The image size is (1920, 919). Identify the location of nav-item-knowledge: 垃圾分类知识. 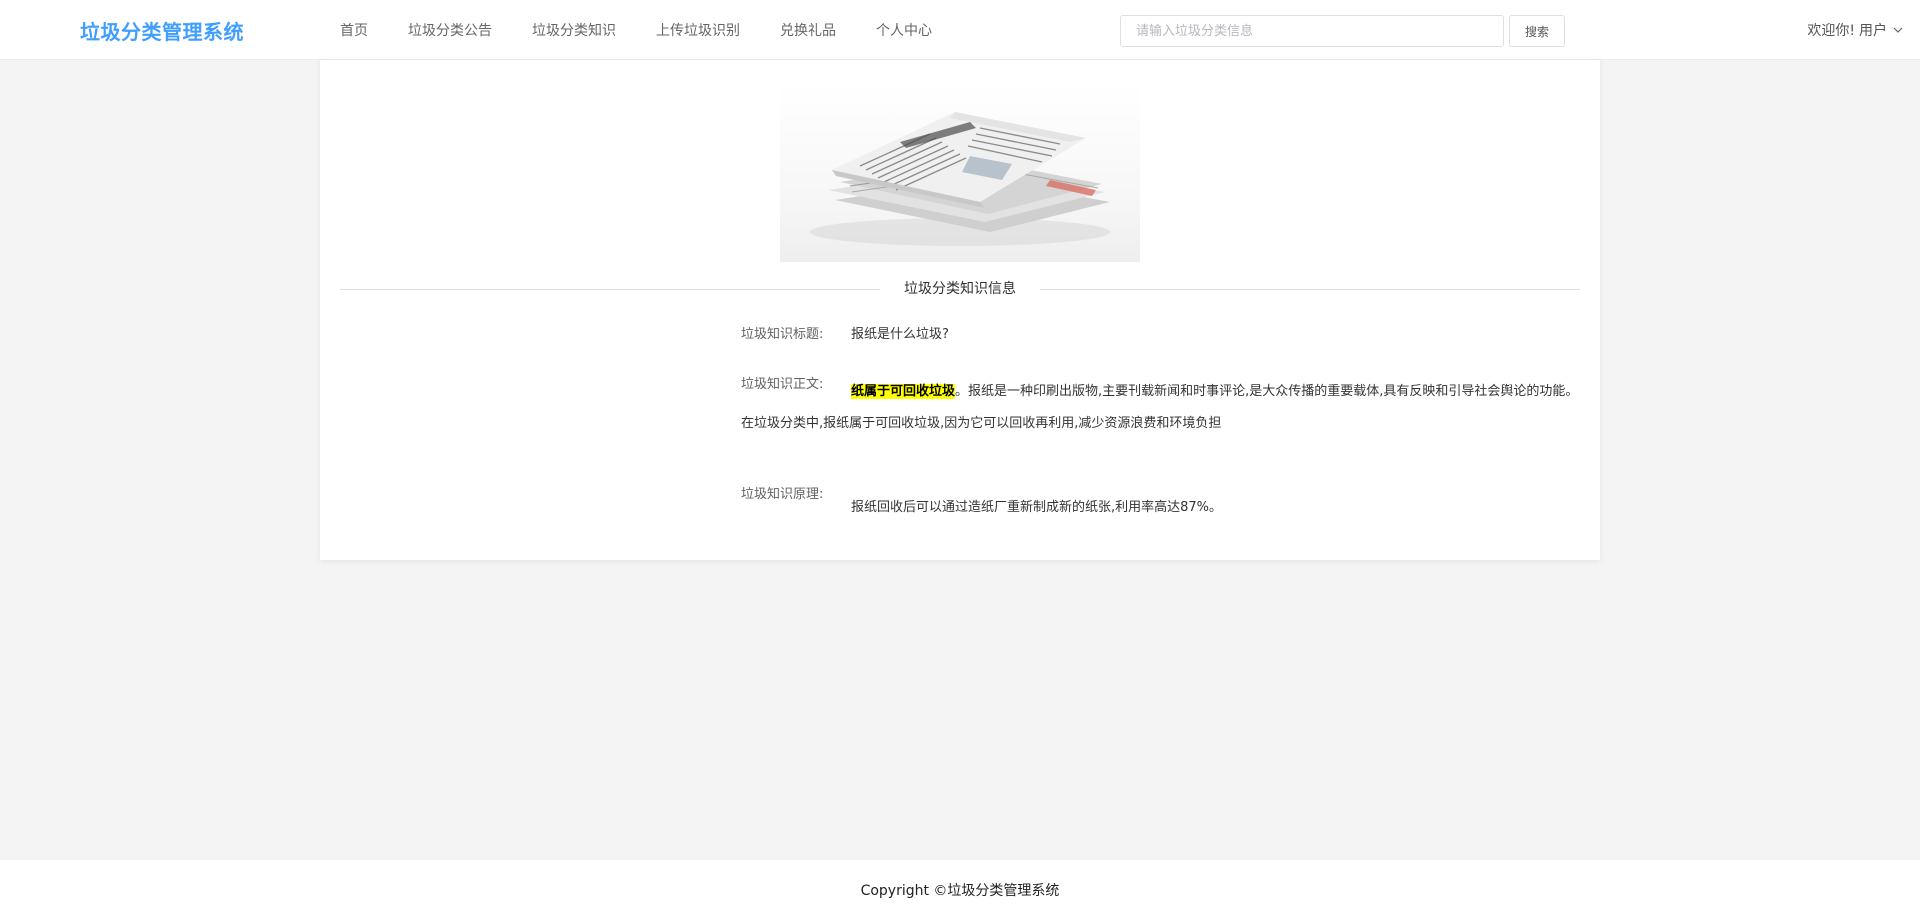
(574, 30).